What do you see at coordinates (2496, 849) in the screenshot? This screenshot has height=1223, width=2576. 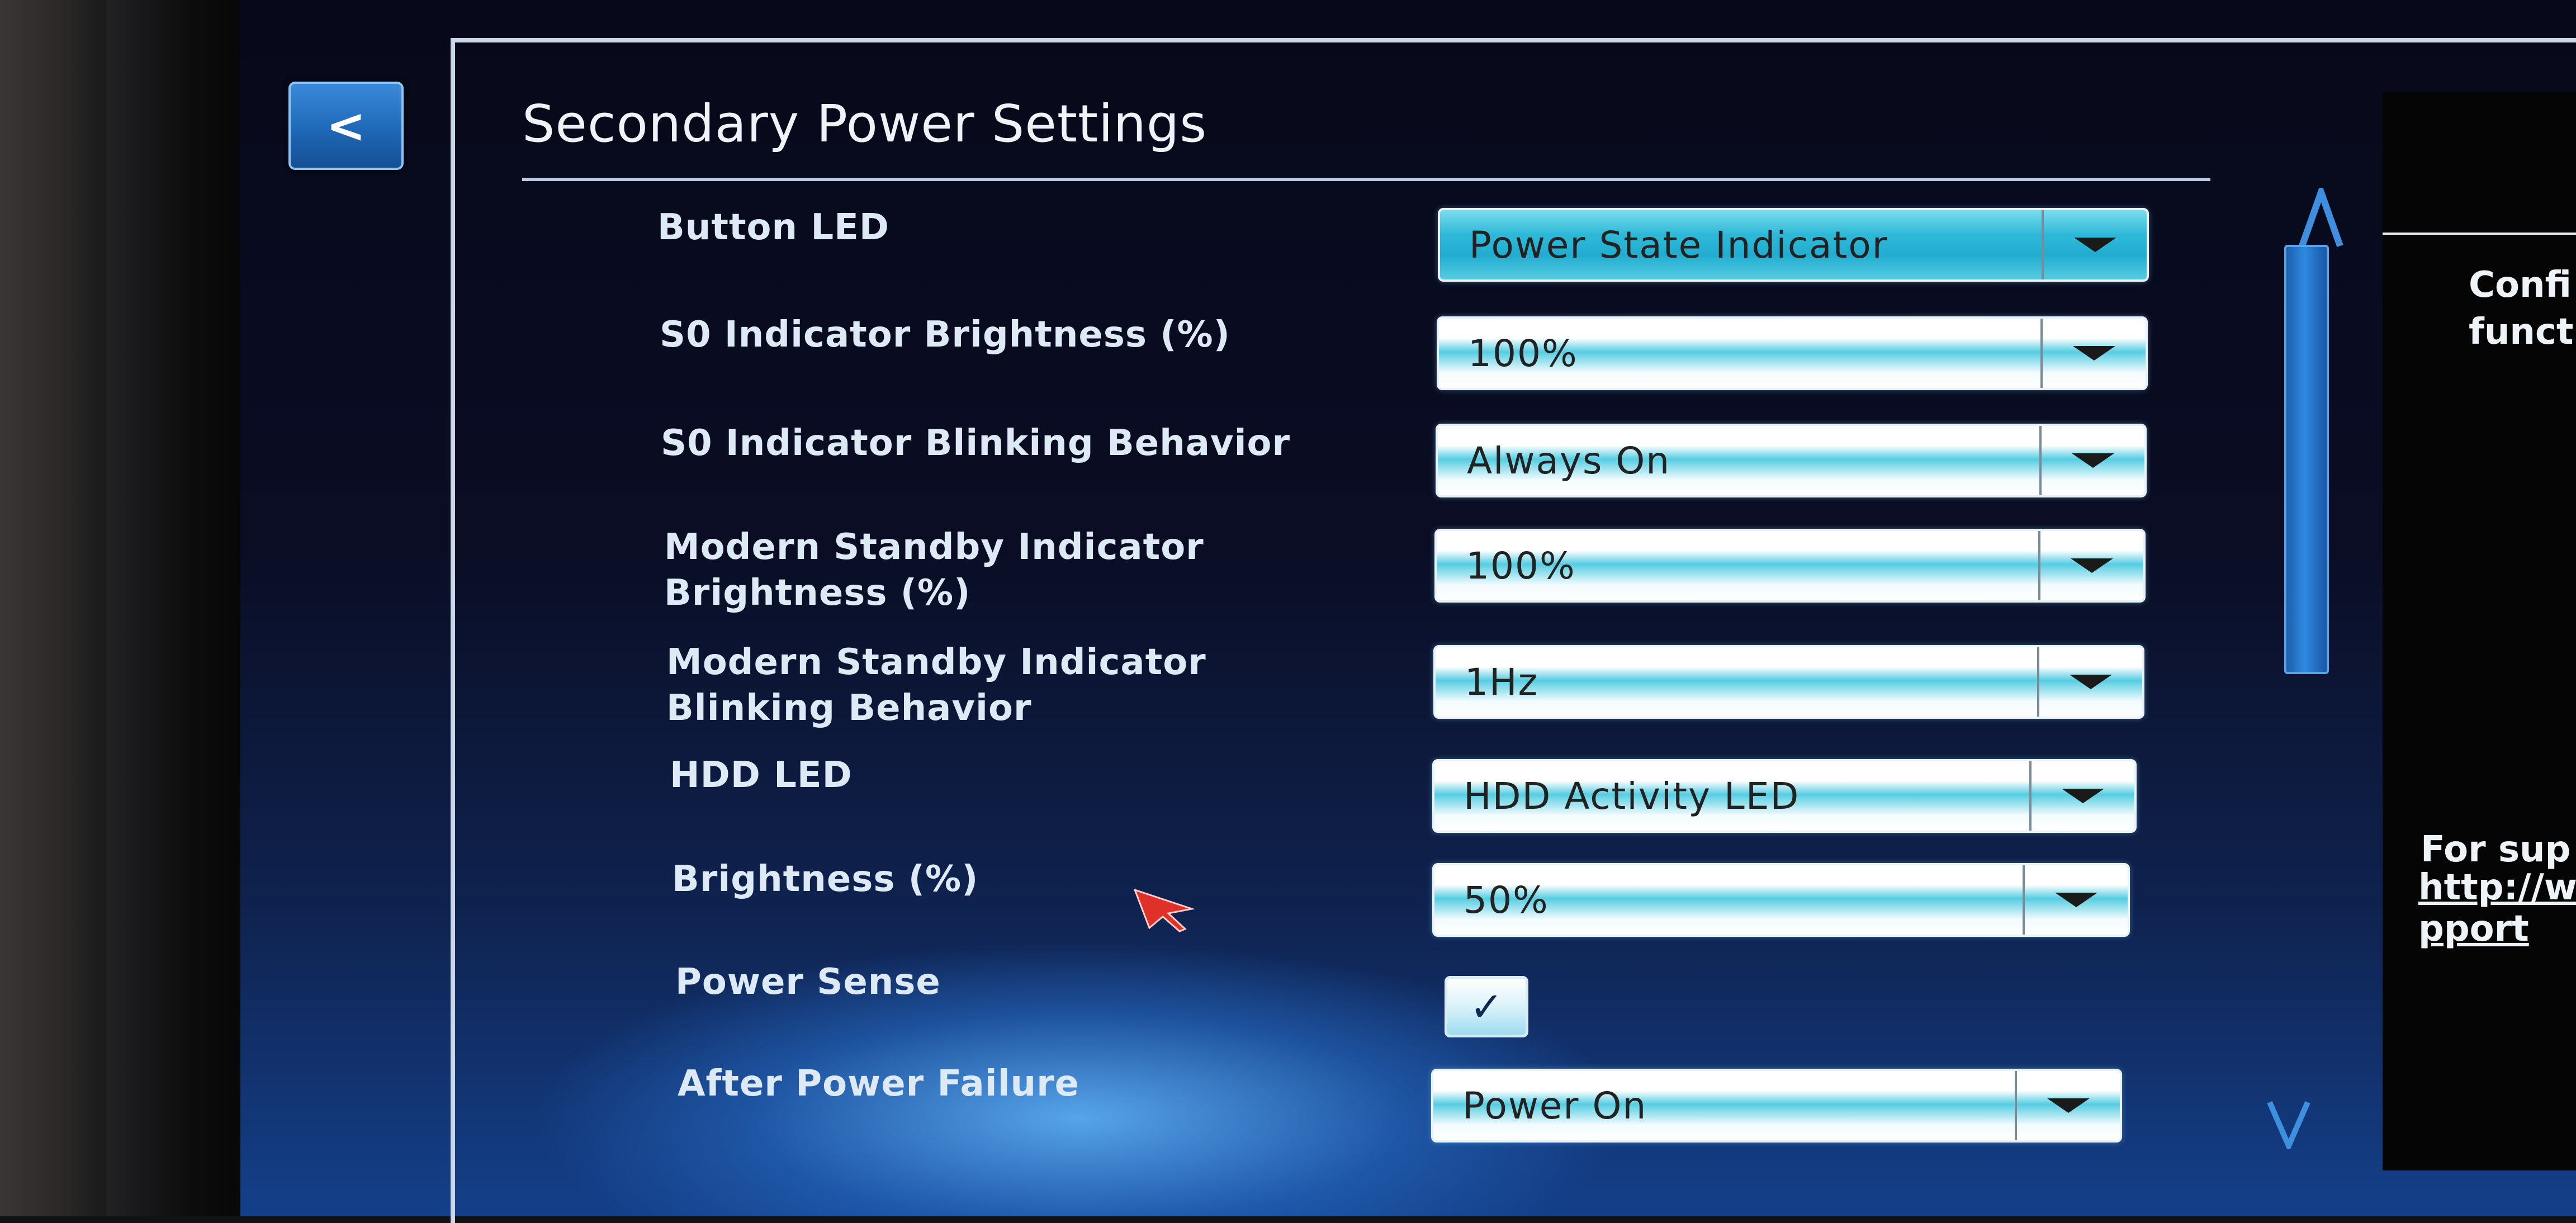 I see `help-support-text: For sup` at bounding box center [2496, 849].